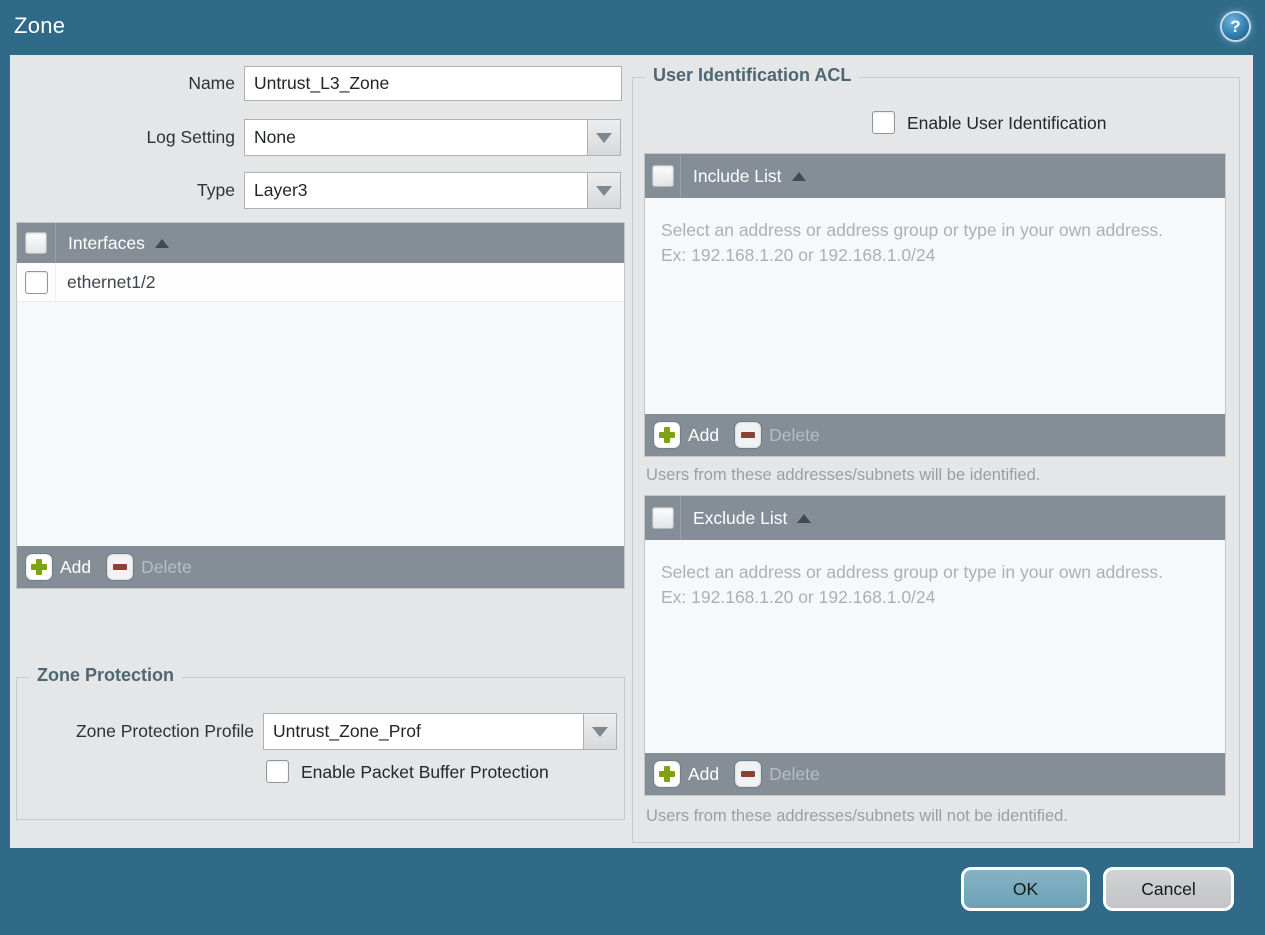 This screenshot has width=1265, height=935. I want to click on interfaces-header-label: Interfaces, so click(106, 242).